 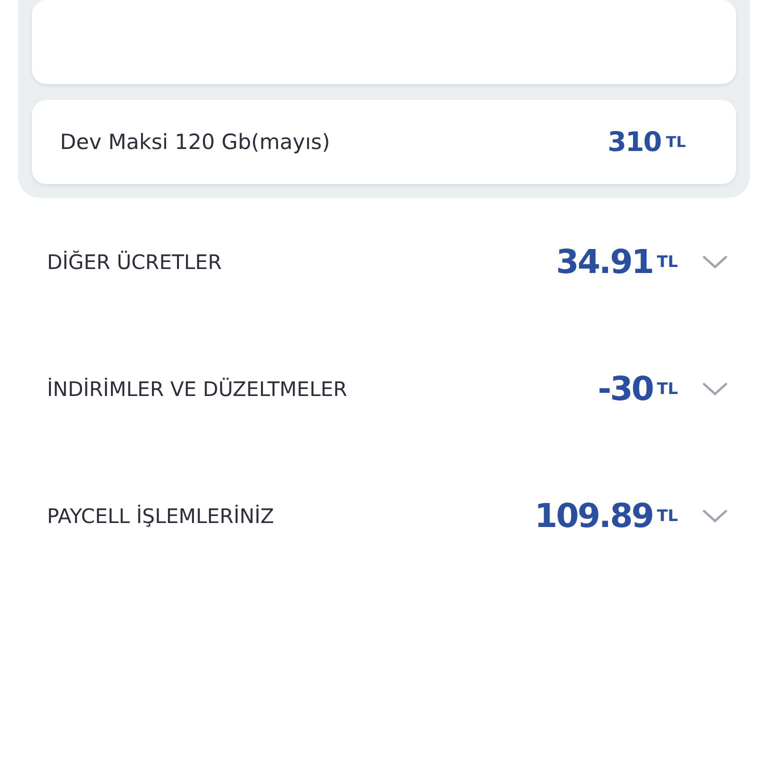 I want to click on item-amount: 310, so click(x=634, y=142).